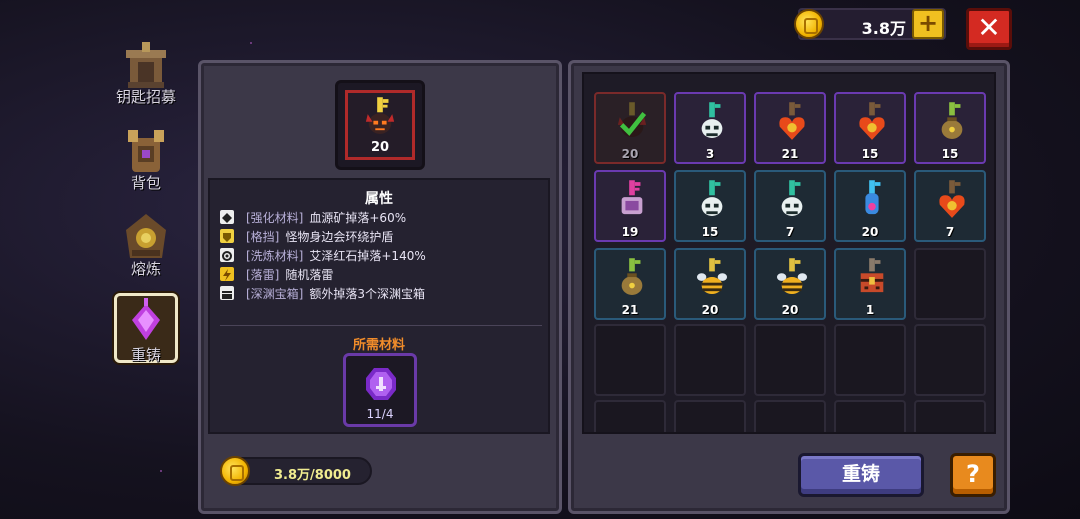  Describe the element at coordinates (973, 475) in the screenshot. I see `help-button: ?` at that location.